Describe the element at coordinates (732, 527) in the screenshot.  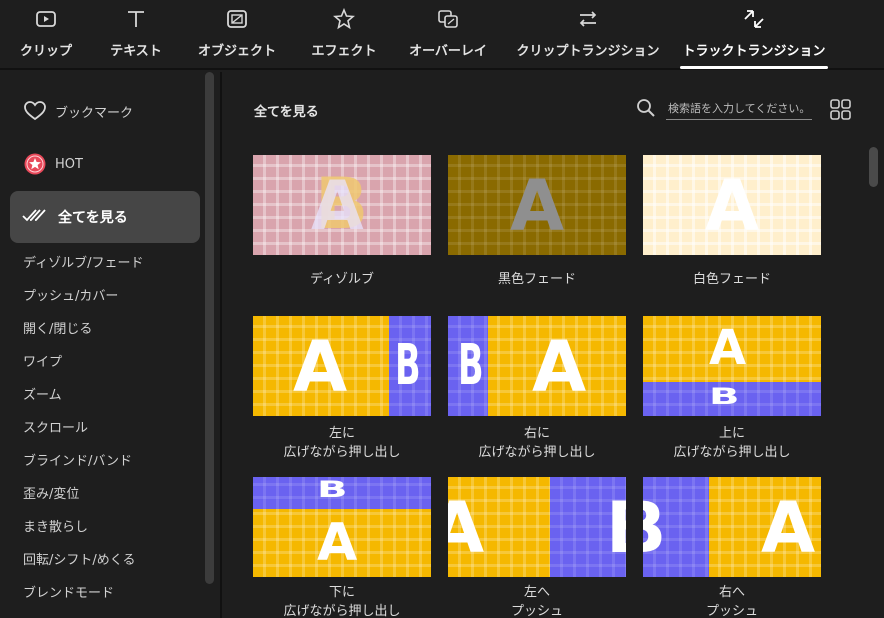
I see `thumbnail-push-to-right: B A` at that location.